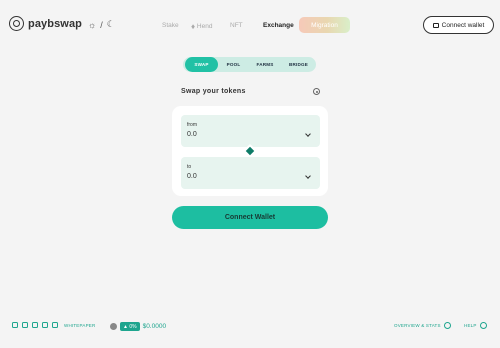 The width and height of the screenshot is (500, 348). I want to click on token-price-widget: ▲ 0% $0.0000, so click(138, 326).